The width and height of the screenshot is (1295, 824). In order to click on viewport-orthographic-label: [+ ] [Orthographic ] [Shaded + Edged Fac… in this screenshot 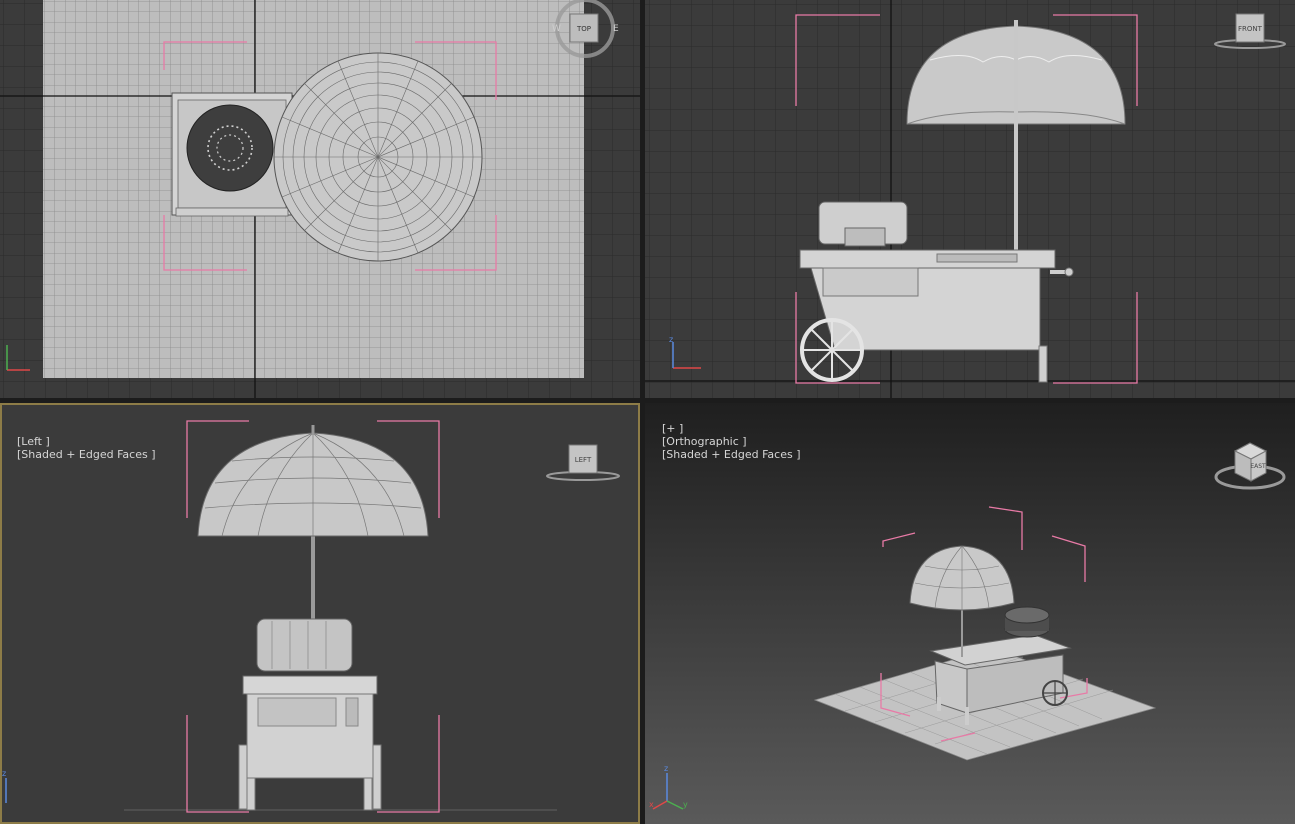, I will do `click(724, 441)`.